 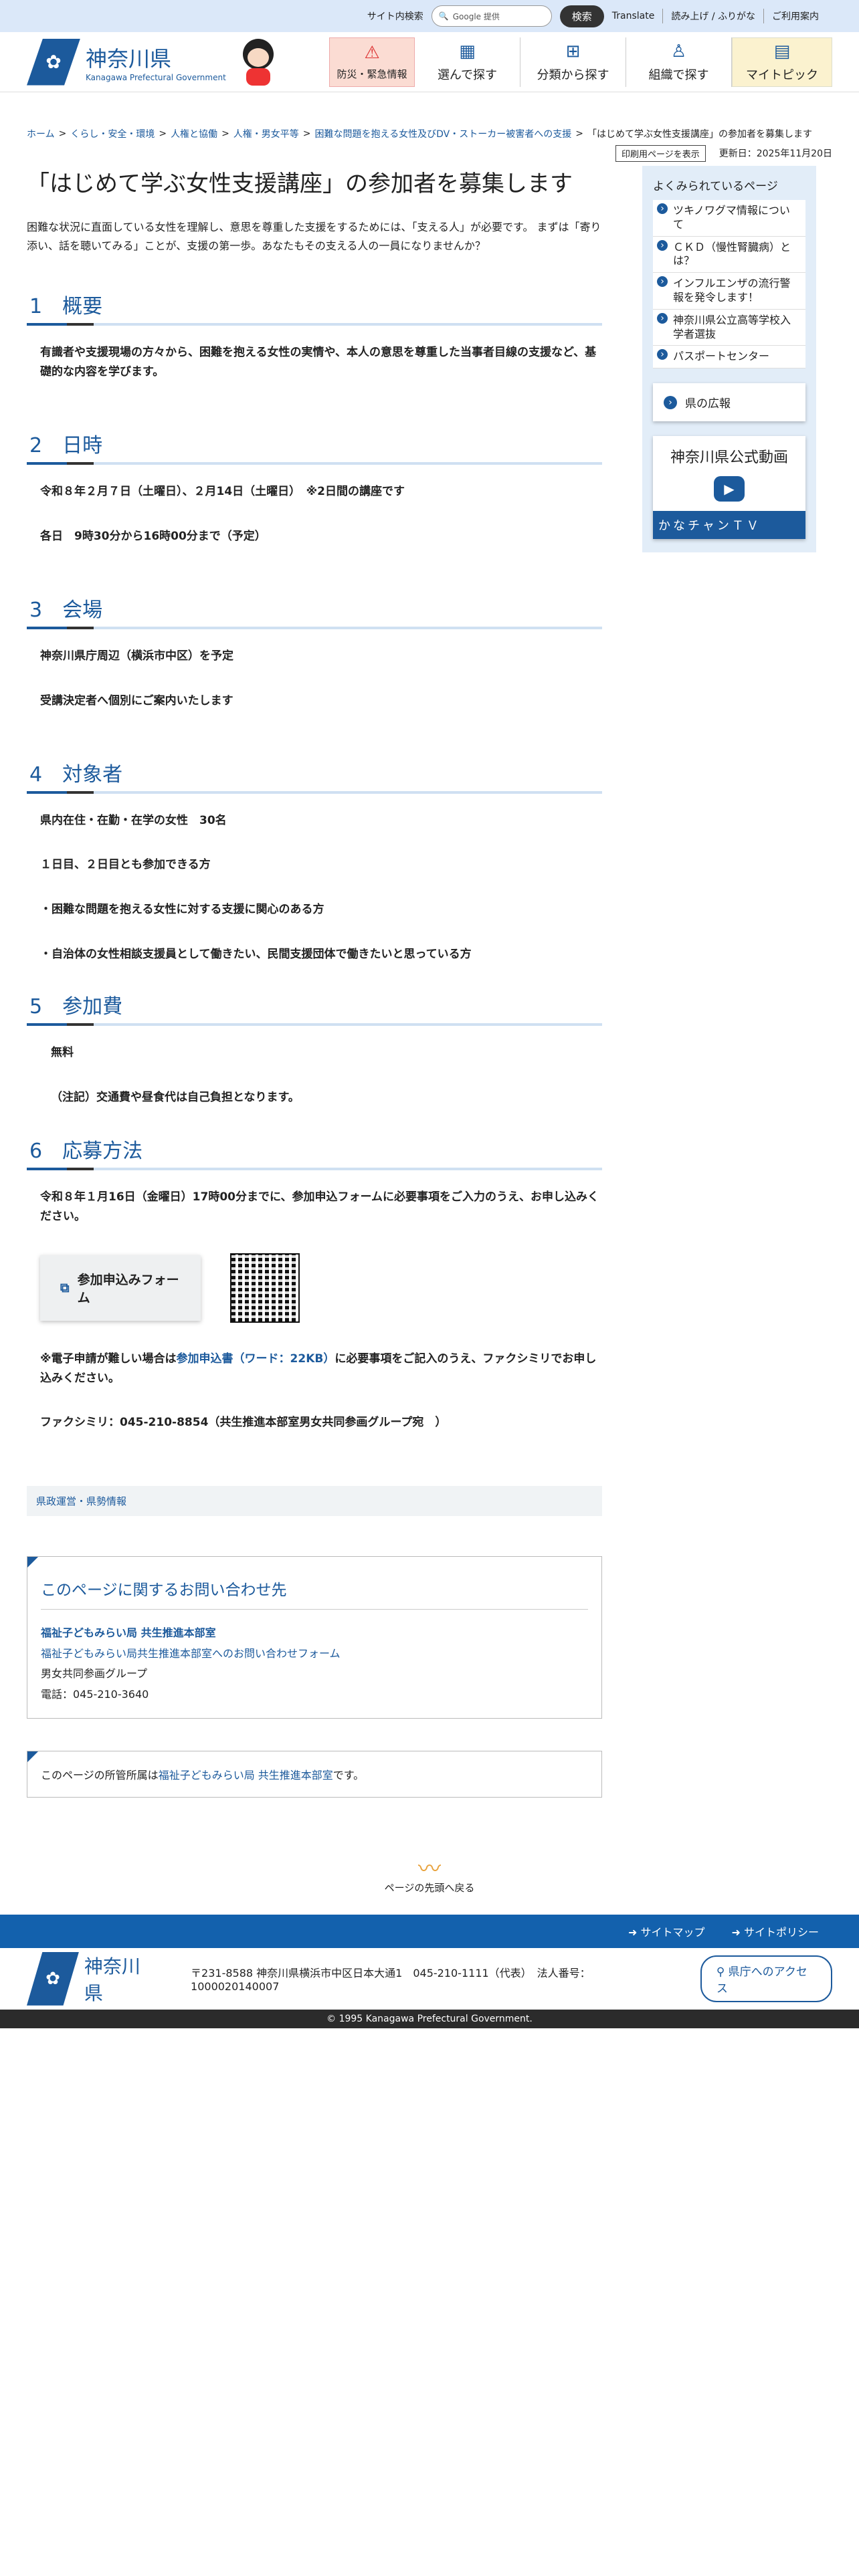 What do you see at coordinates (92, 1979) in the screenshot?
I see `footer-logo: ✿ 神奈川県` at bounding box center [92, 1979].